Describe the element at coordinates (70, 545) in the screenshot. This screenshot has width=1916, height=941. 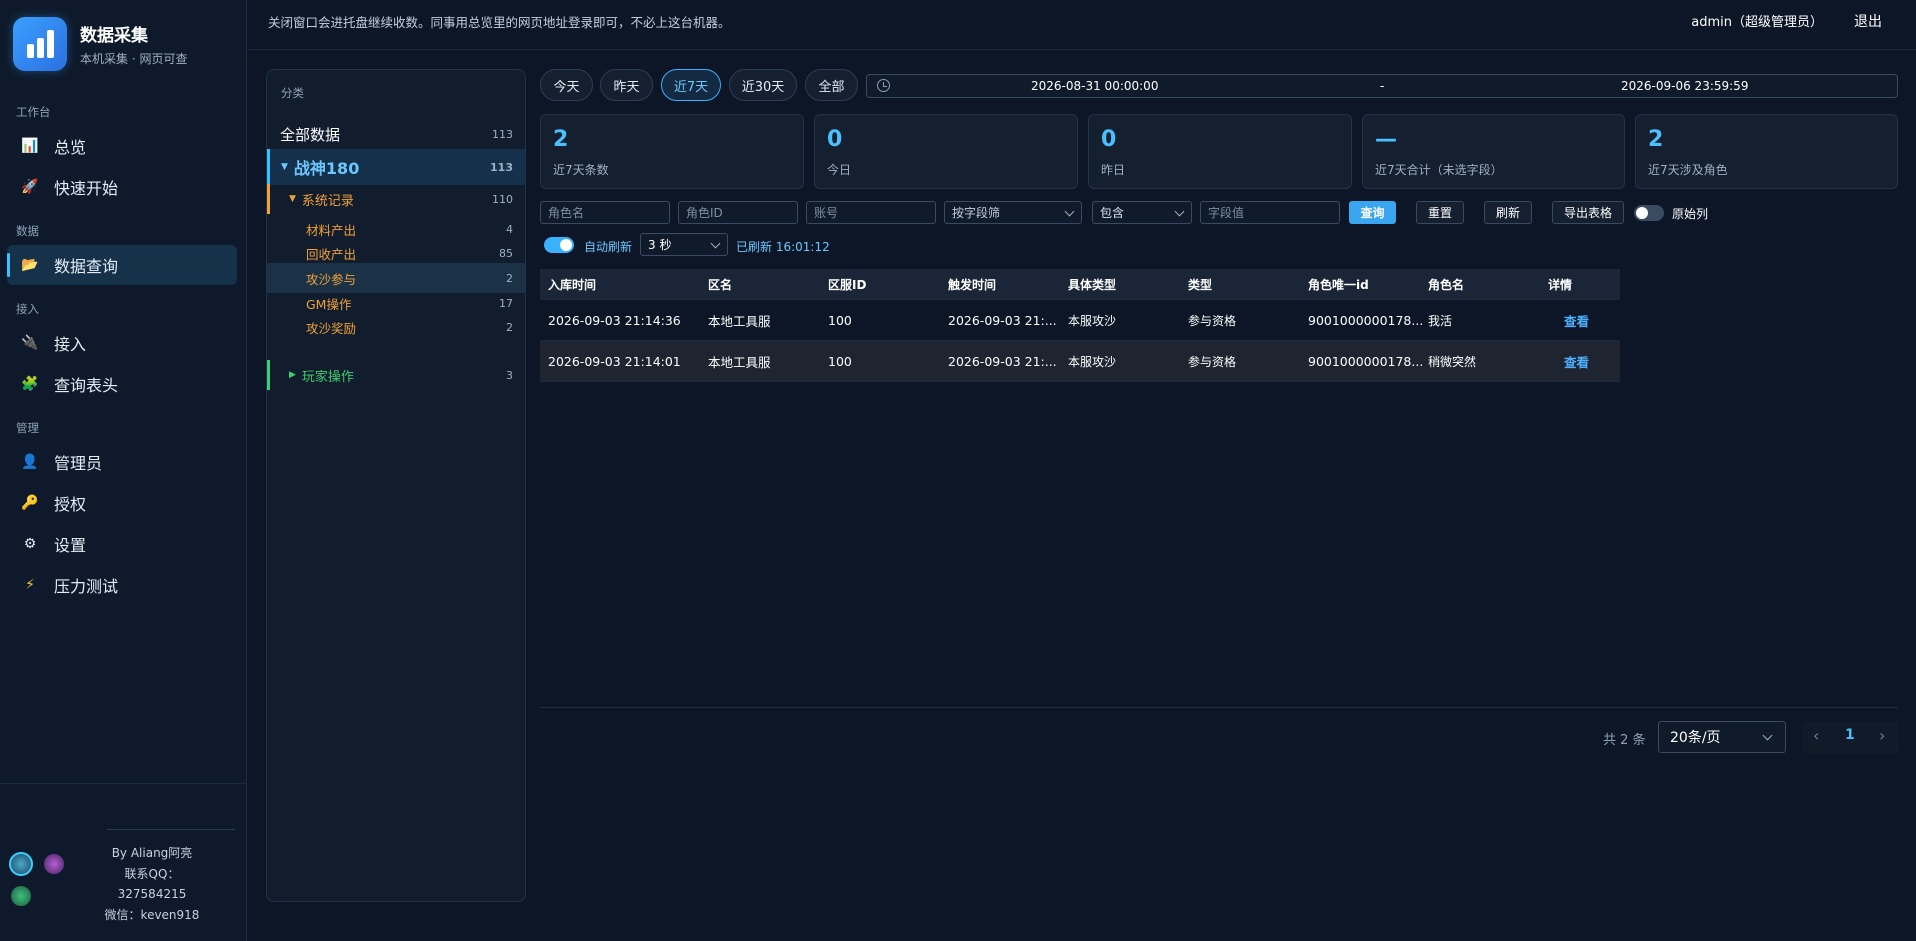
I see `nav-item-label: 设置` at that location.